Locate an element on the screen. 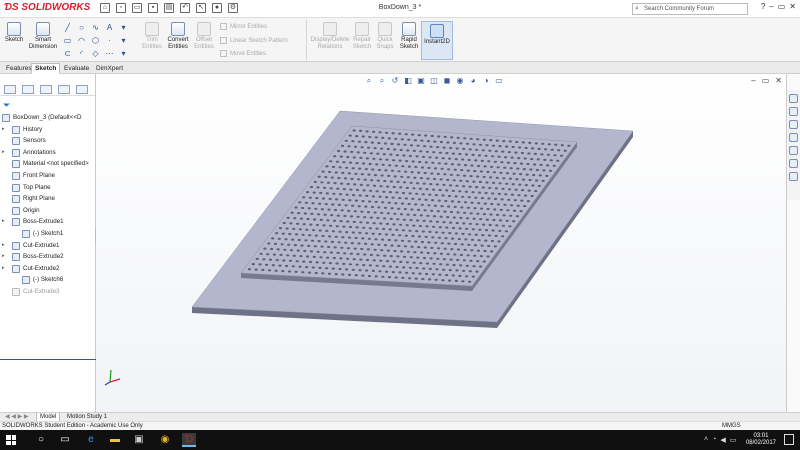 This screenshot has width=800, height=450. line-icon: ╱ is located at coordinates (67, 27).